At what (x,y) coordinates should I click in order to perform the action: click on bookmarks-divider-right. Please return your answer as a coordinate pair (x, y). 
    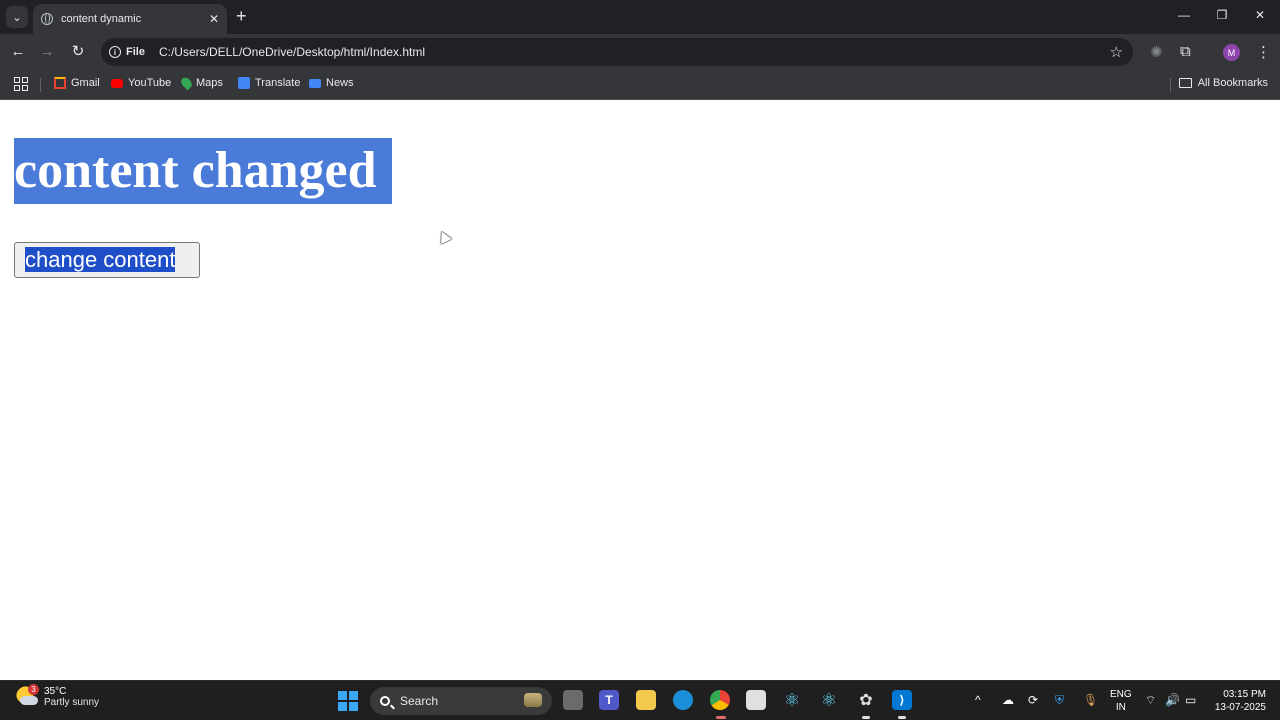
    Looking at the image, I should click on (1170, 85).